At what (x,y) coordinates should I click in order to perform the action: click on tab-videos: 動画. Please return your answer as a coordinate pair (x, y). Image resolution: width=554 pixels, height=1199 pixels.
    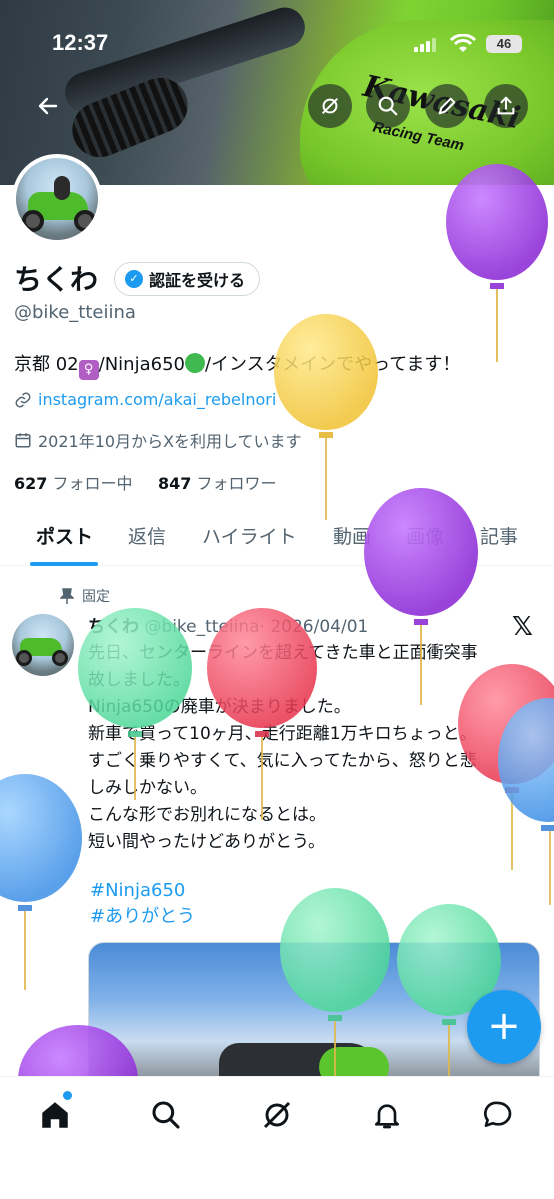
    Looking at the image, I should click on (352, 535).